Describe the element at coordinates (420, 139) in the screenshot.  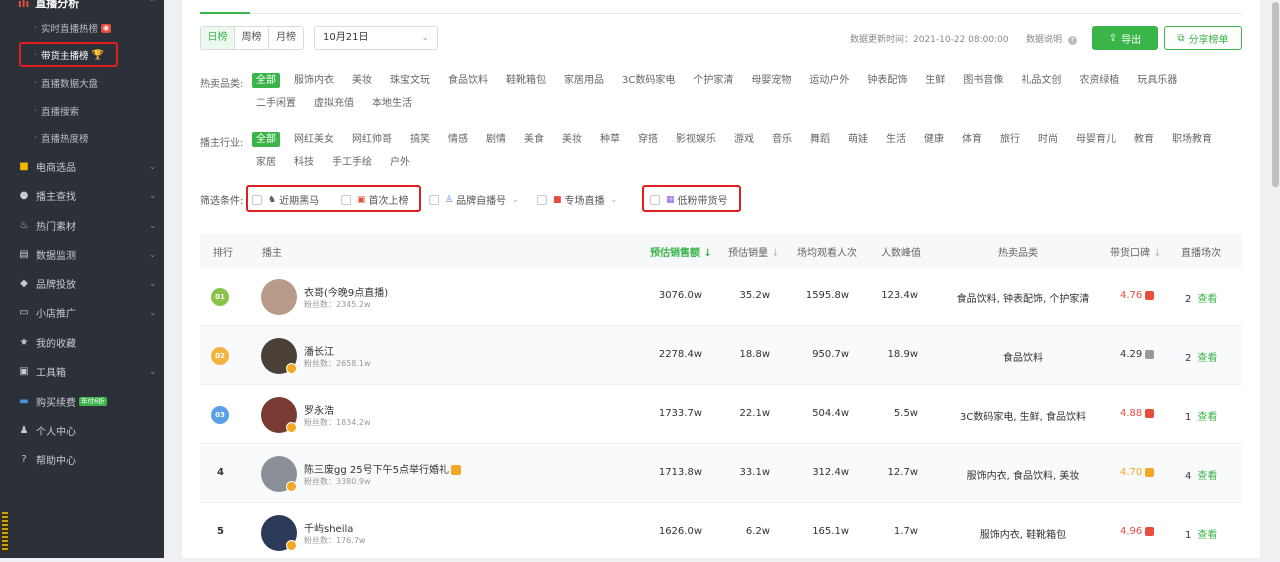
I see `industry-chip: 搞笑` at that location.